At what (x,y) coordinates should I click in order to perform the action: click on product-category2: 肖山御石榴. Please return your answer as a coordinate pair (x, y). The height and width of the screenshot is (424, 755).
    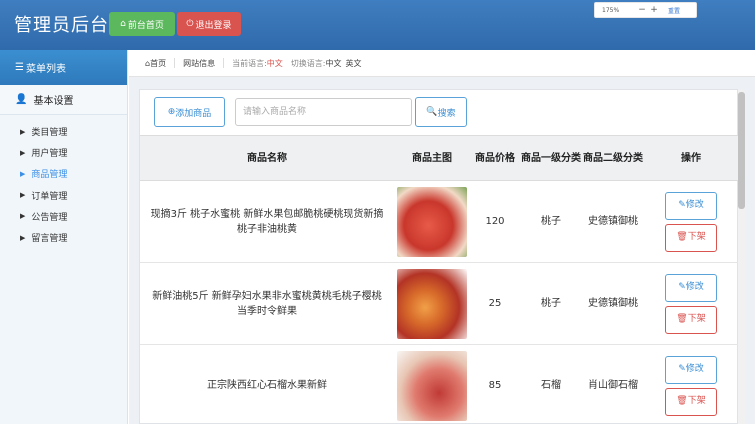
    Looking at the image, I should click on (613, 384).